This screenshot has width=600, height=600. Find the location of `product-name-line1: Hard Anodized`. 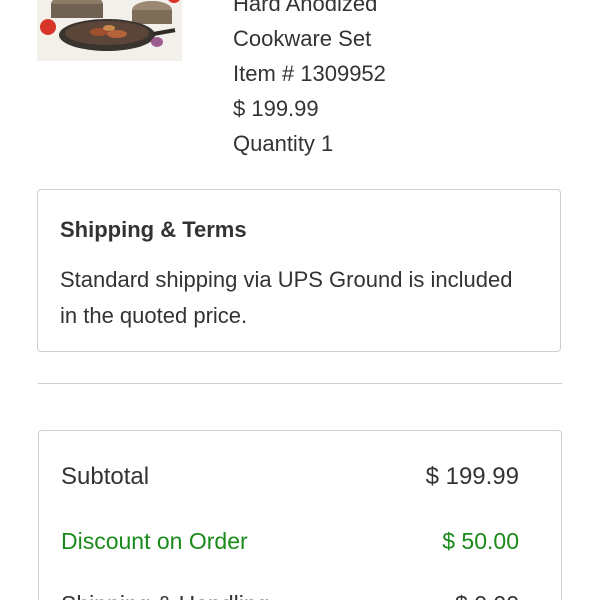

product-name-line1: Hard Anodized is located at coordinates (309, 10).